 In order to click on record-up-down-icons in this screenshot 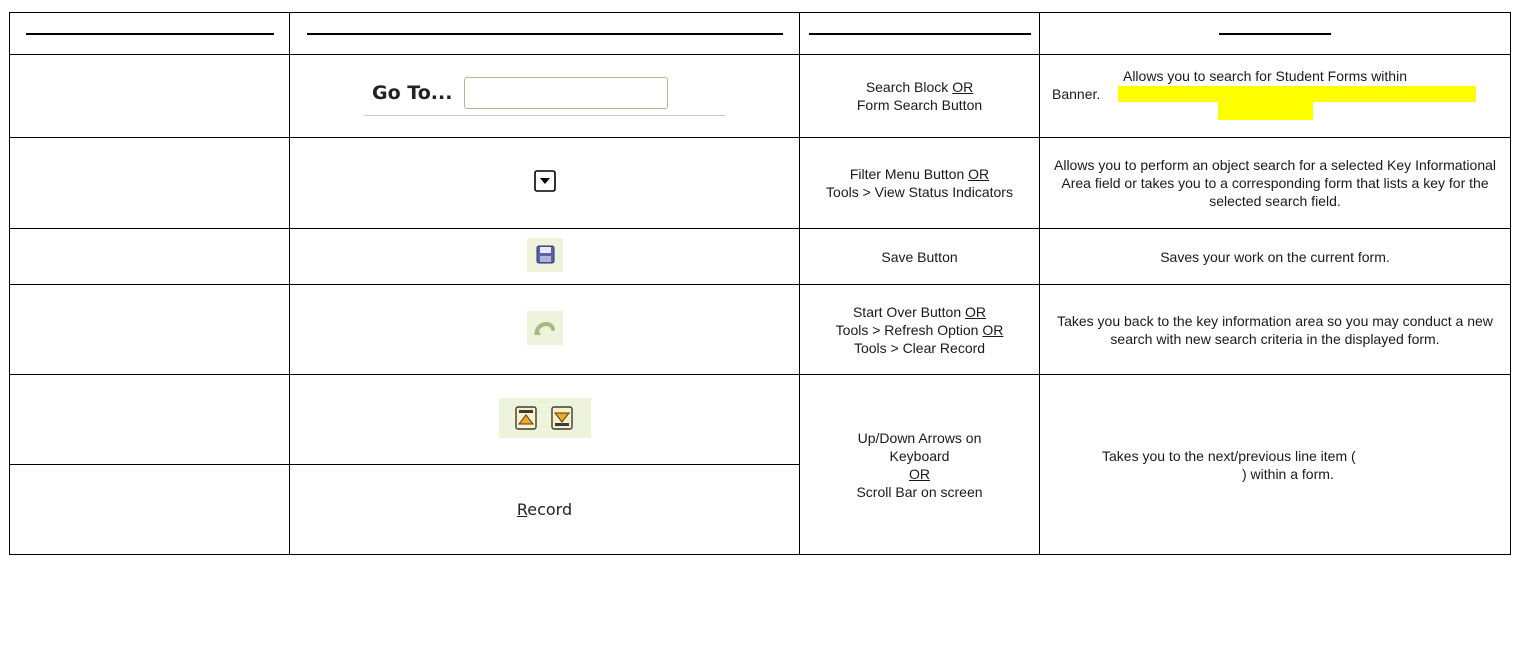, I will do `click(544, 419)`.